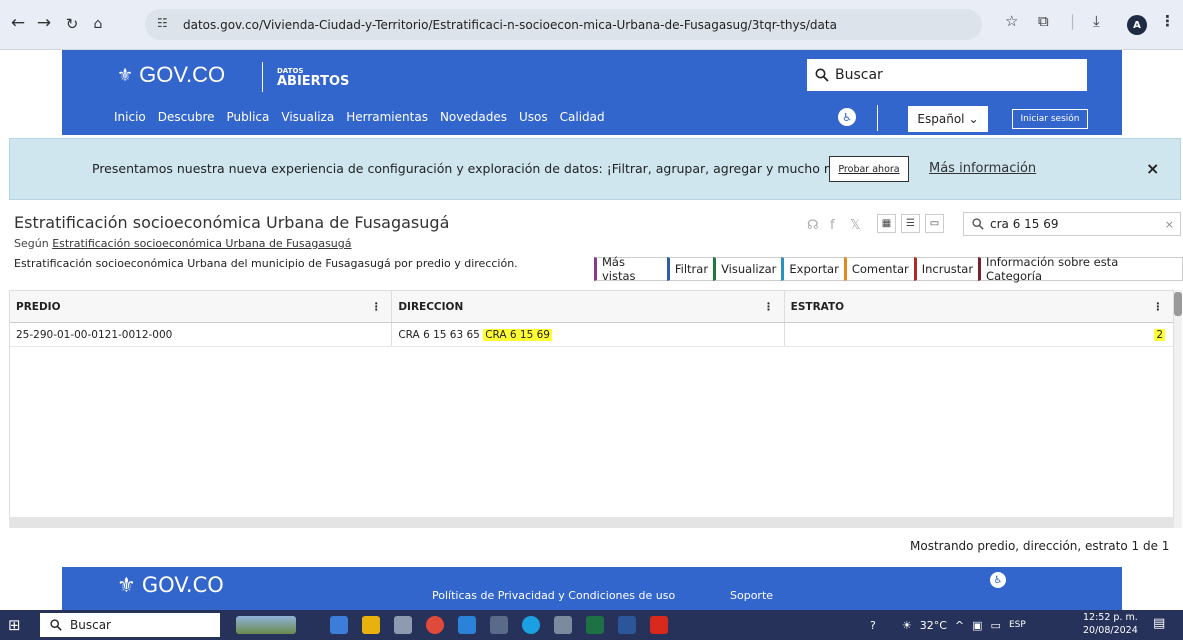 Image resolution: width=1183 pixels, height=640 pixels. Describe the element at coordinates (996, 625) in the screenshot. I see `battery-icon: ▭` at that location.